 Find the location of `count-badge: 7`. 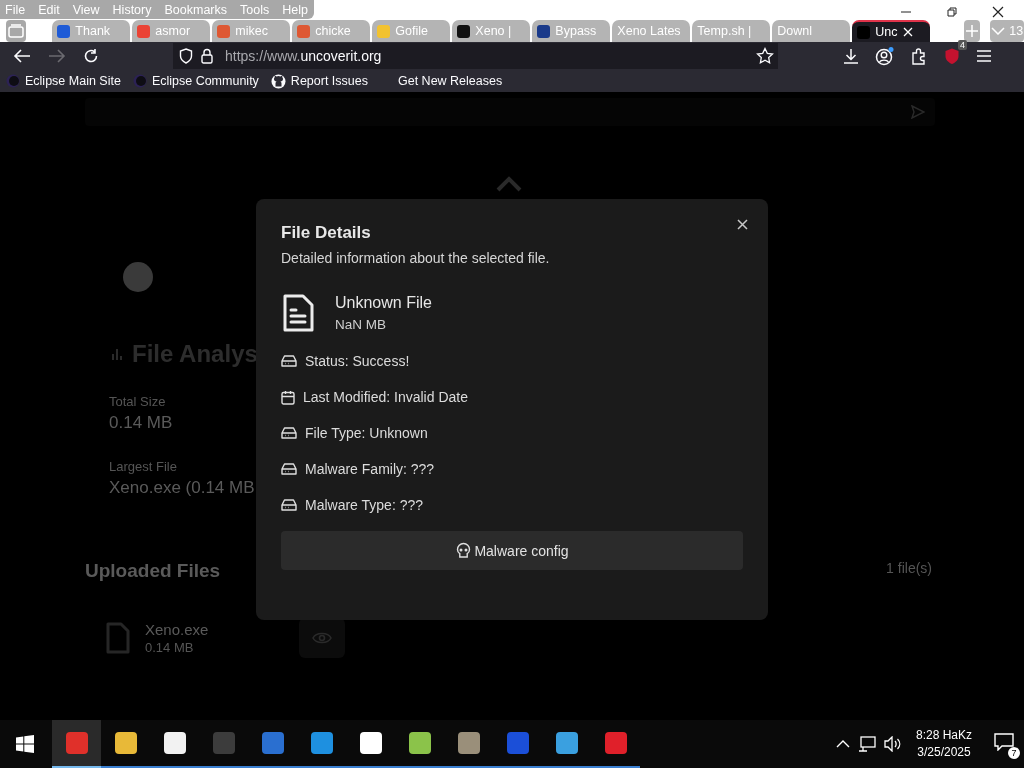

count-badge: 7 is located at coordinates (1014, 753).